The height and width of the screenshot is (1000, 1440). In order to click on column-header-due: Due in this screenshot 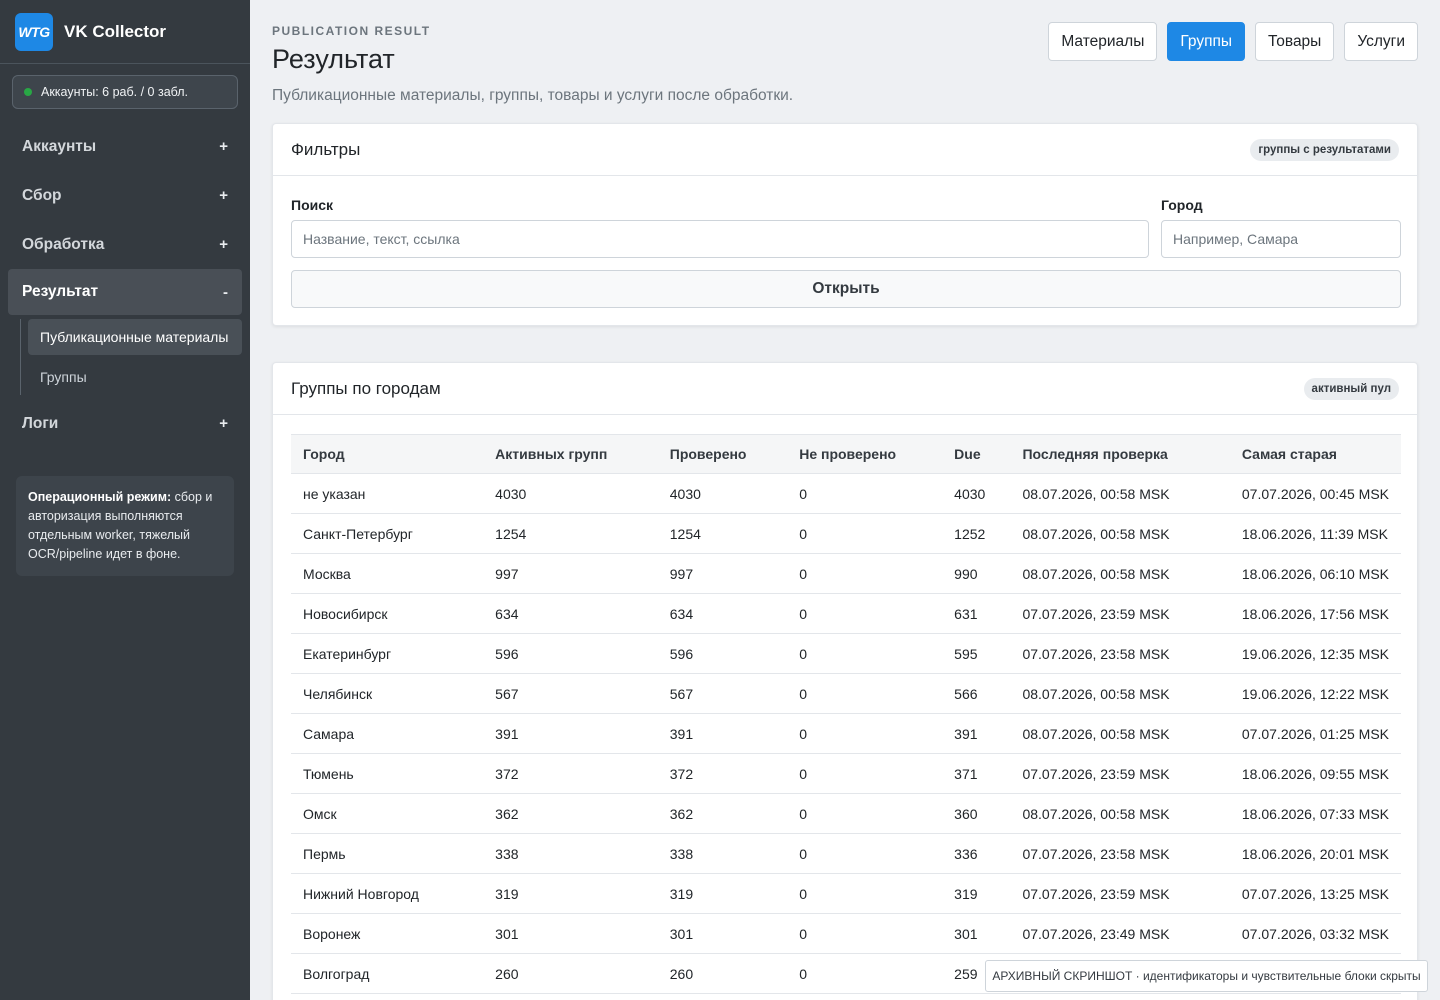, I will do `click(976, 454)`.